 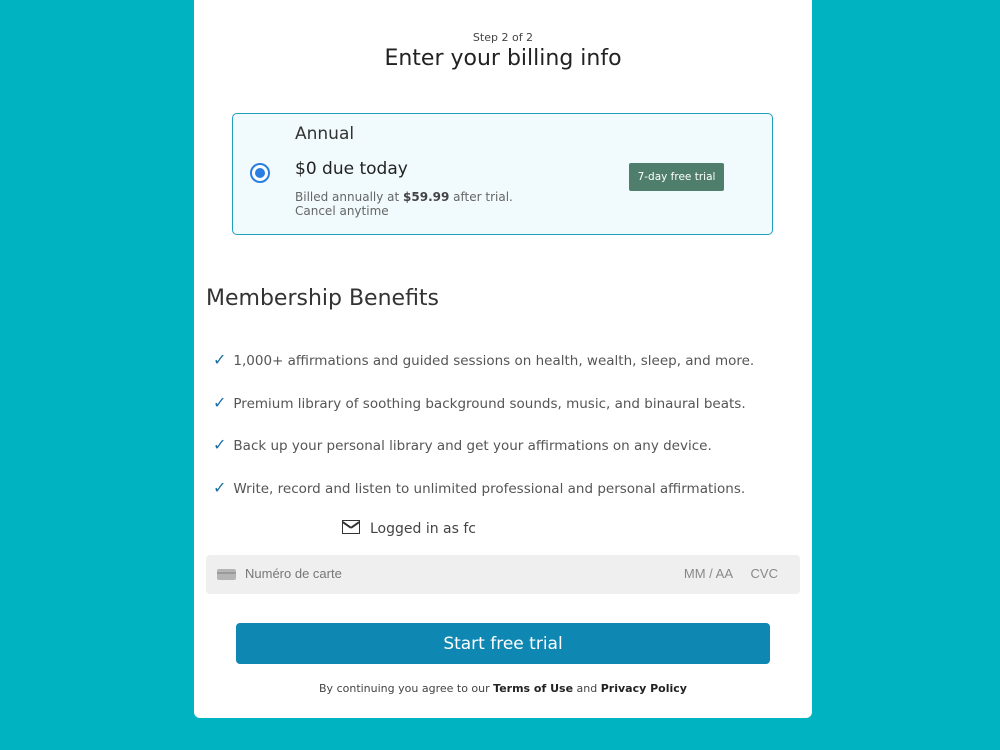 What do you see at coordinates (502, 531) in the screenshot?
I see `logged-in-status: Logged in as fc` at bounding box center [502, 531].